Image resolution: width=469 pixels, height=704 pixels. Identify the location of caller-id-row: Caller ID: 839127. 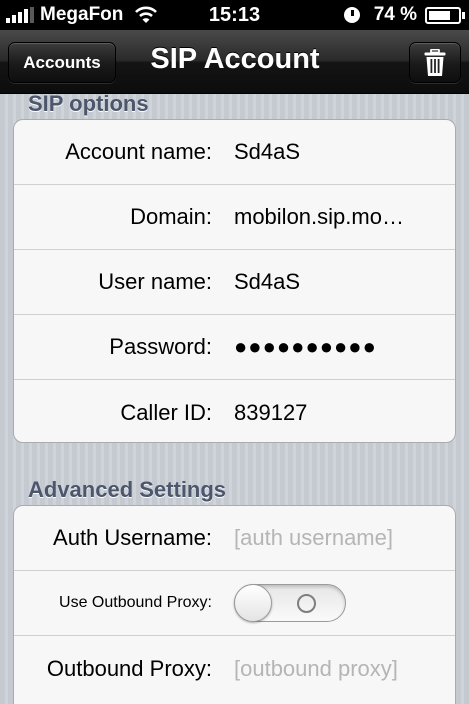
(234, 411).